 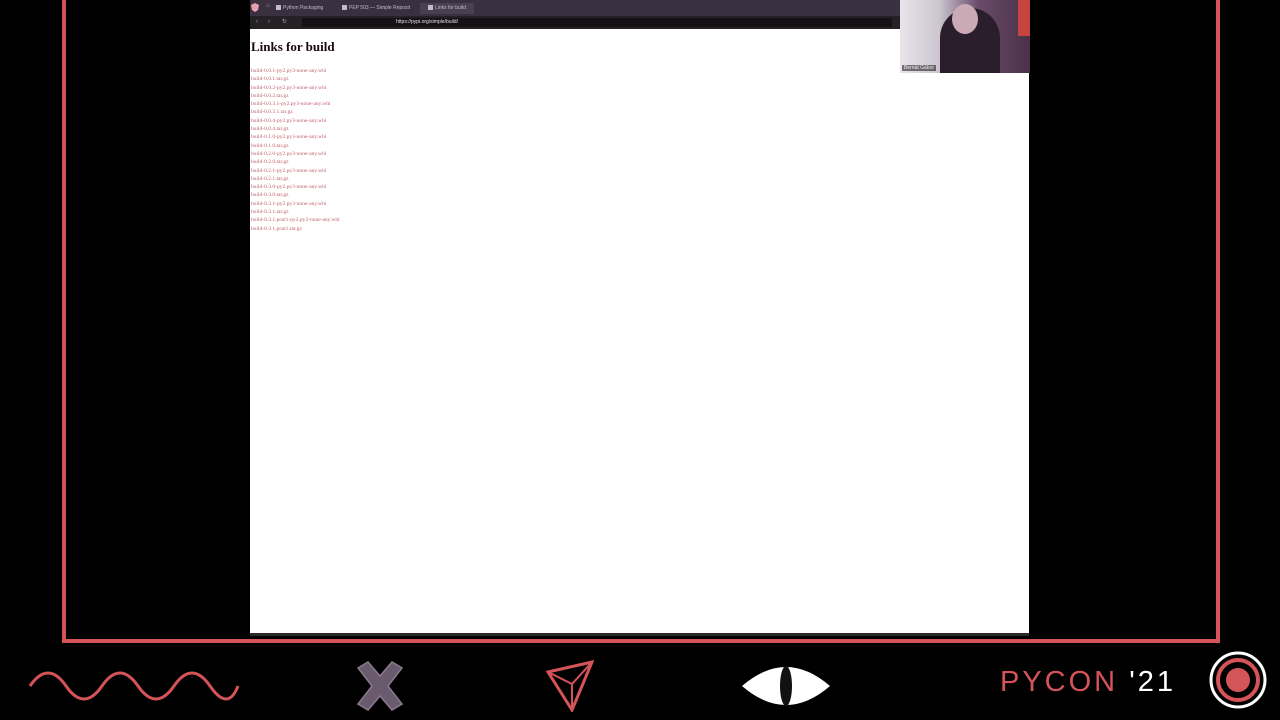 I want to click on list-item: build-0.0.4-py2.py3-none-any.whl, so click(x=295, y=121).